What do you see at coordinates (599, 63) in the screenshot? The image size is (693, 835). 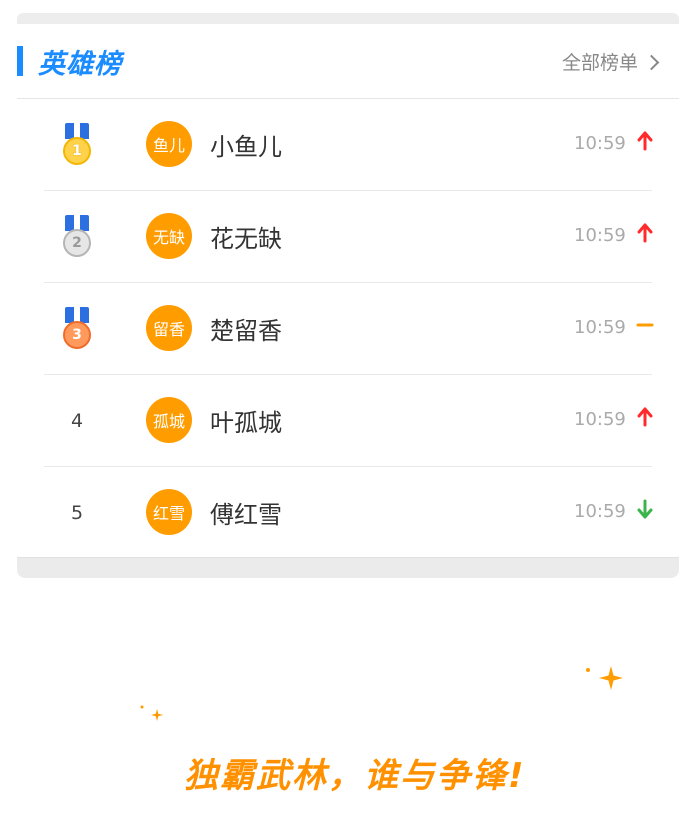 I see `all-rankings-label: 全部榜单` at bounding box center [599, 63].